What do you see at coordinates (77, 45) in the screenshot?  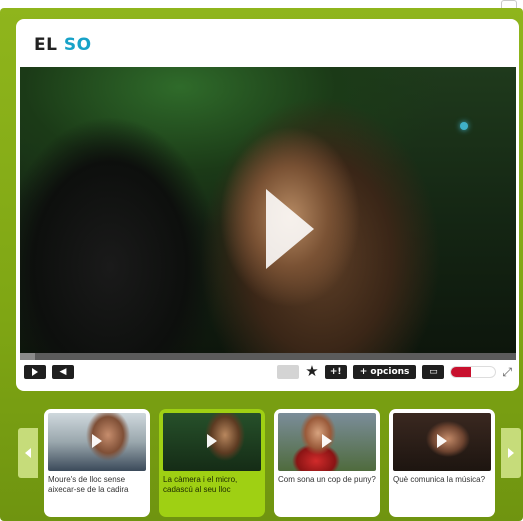 I see `title-part-2: SO` at bounding box center [77, 45].